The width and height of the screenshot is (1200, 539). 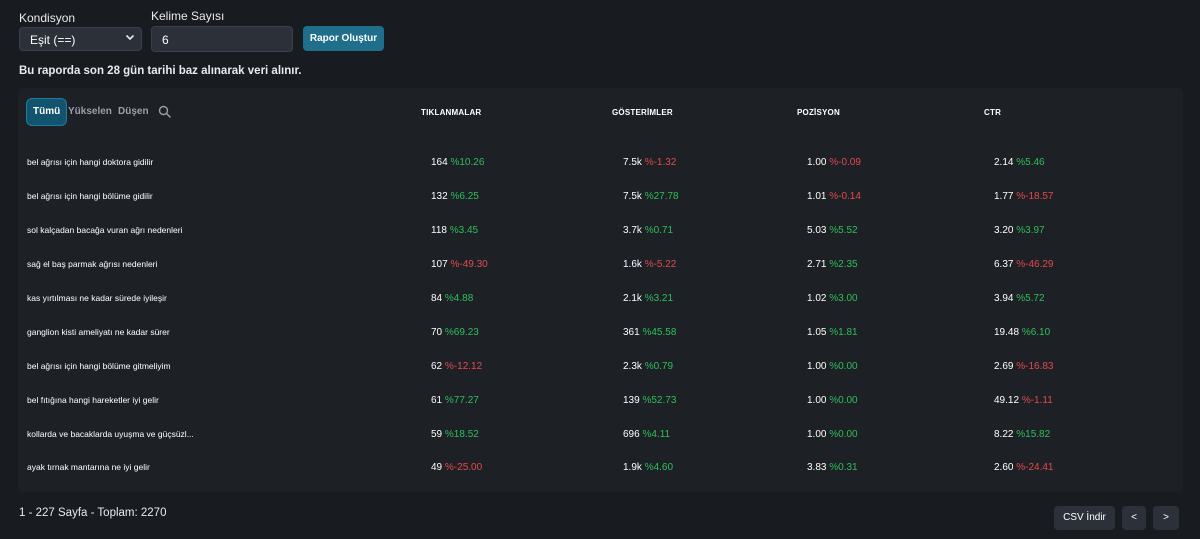 I want to click on impressions-cell: 1.9k %4.60, so click(x=648, y=467).